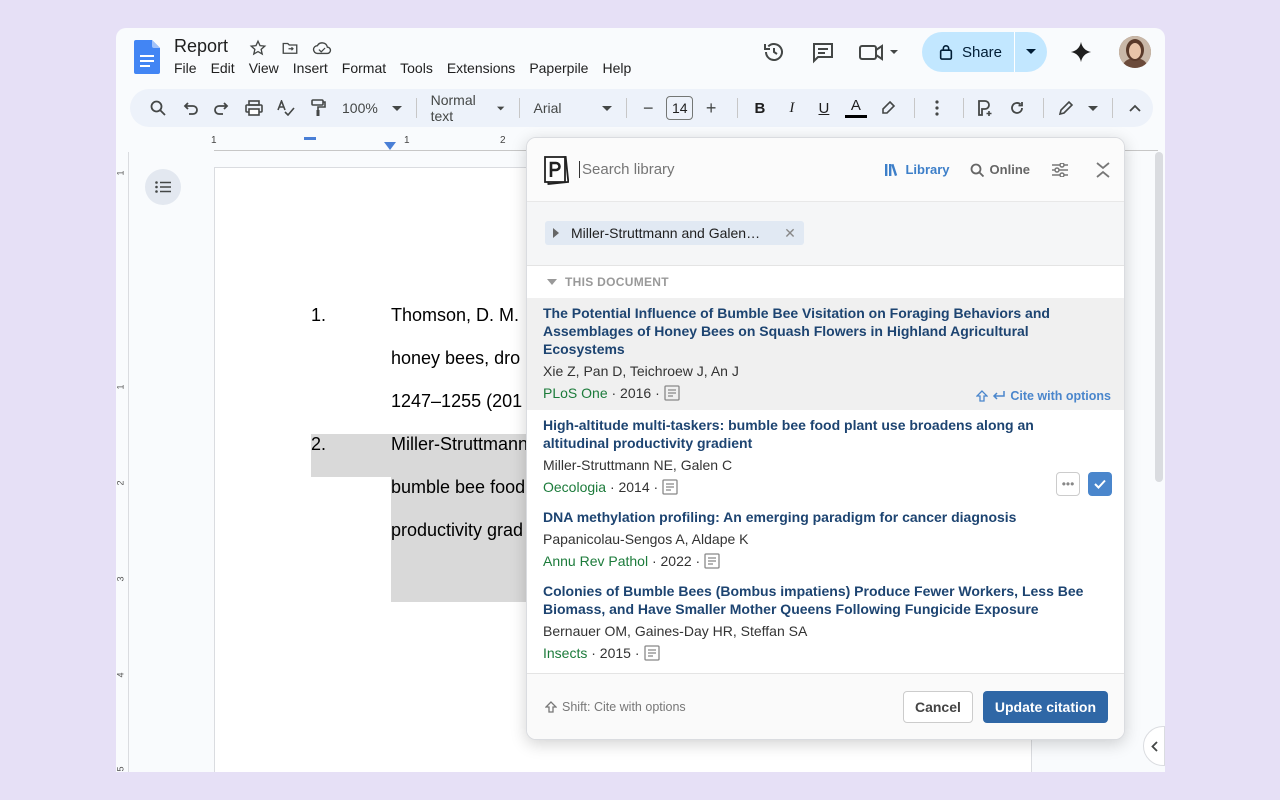  Describe the element at coordinates (914, 108) in the screenshot. I see `divider` at that location.